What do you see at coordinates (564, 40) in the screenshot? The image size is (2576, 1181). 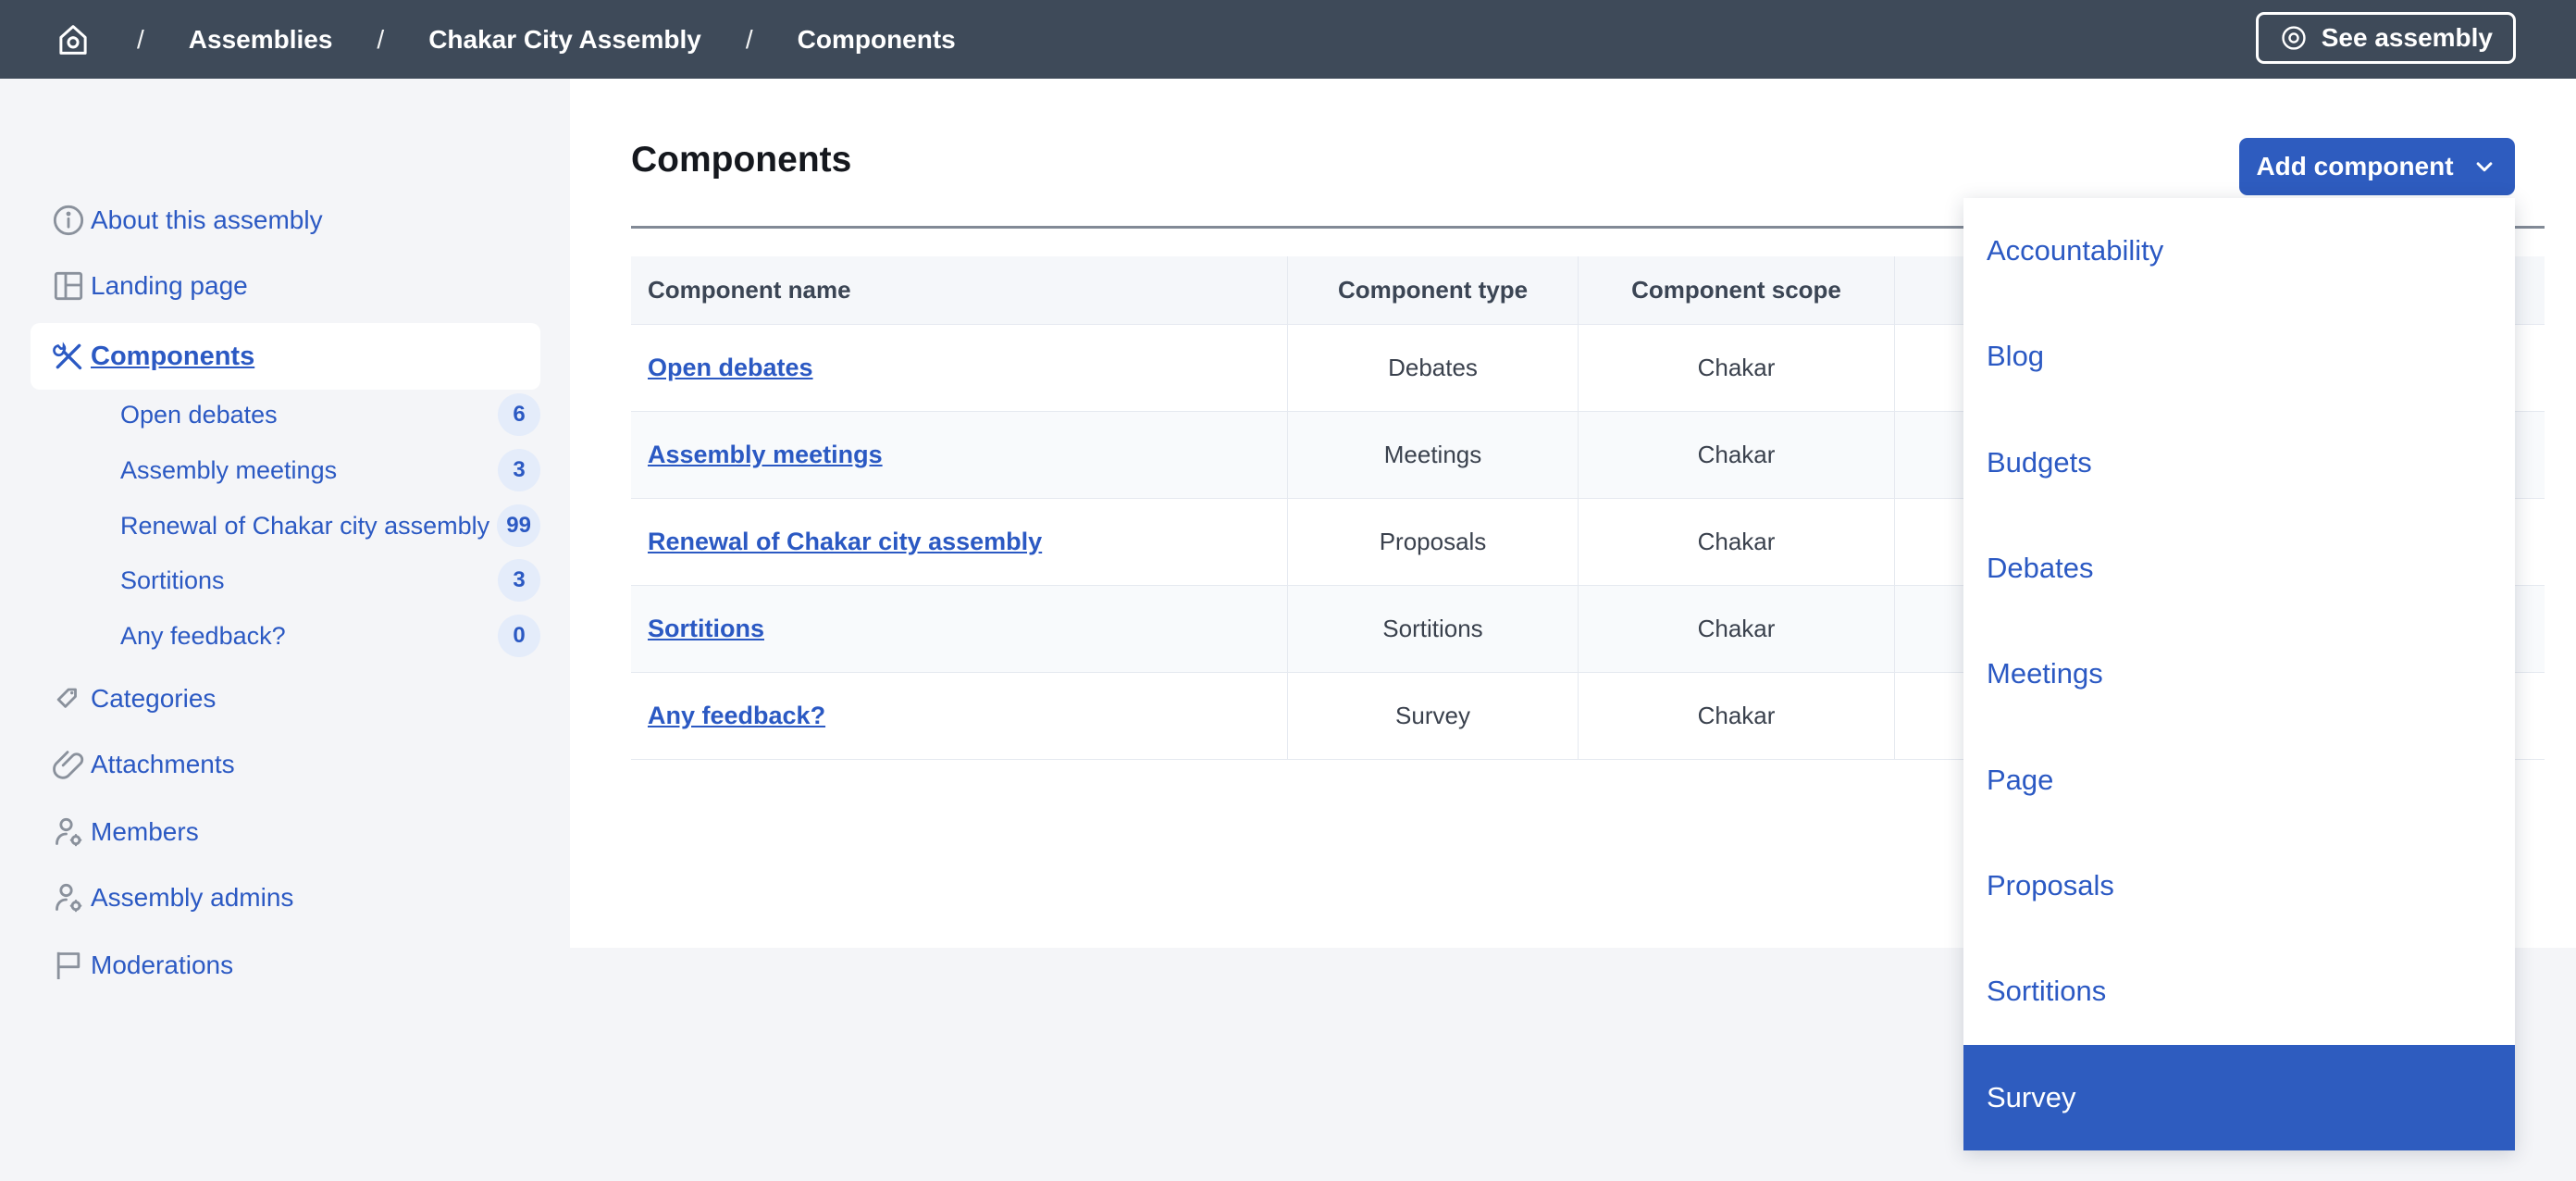 I see `breadcrumb-assembly-name: Chakar City Assembly` at bounding box center [564, 40].